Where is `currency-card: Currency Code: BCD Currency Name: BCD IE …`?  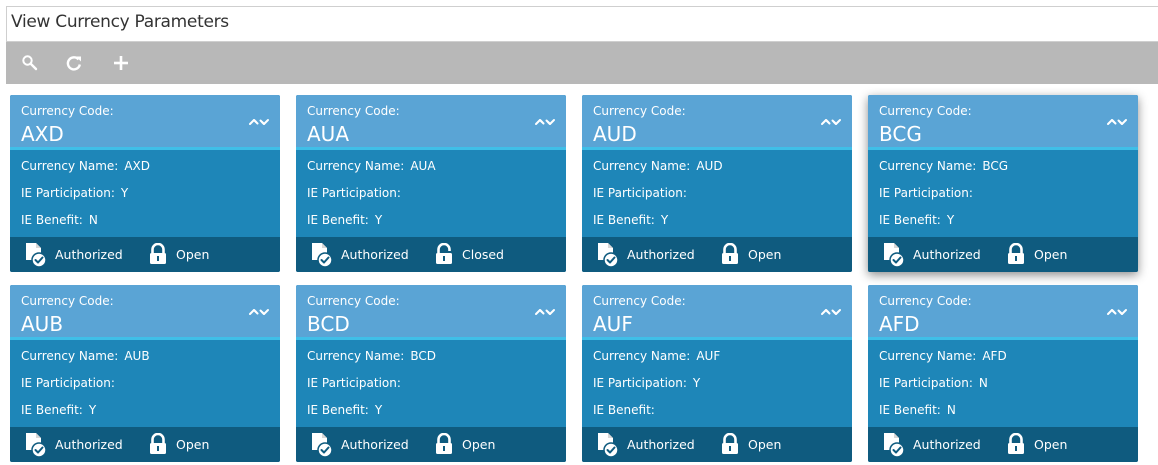
currency-card: Currency Code: BCD Currency Name: BCD IE … is located at coordinates (431, 373).